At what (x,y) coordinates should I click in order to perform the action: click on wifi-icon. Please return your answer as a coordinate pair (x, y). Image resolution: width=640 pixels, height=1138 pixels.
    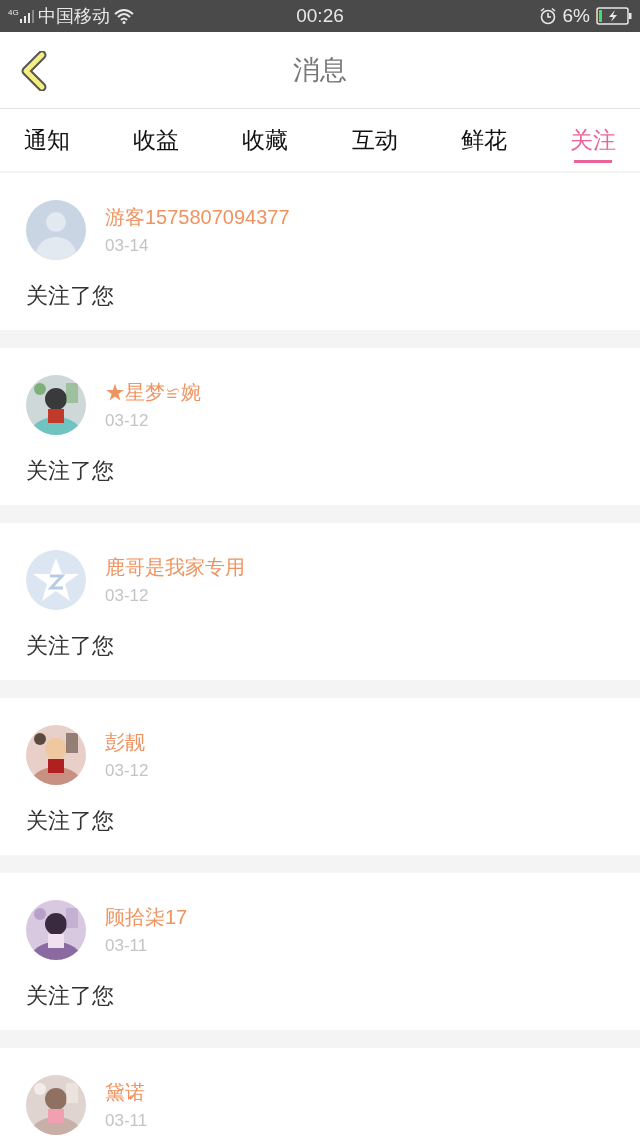
    Looking at the image, I should click on (123, 16).